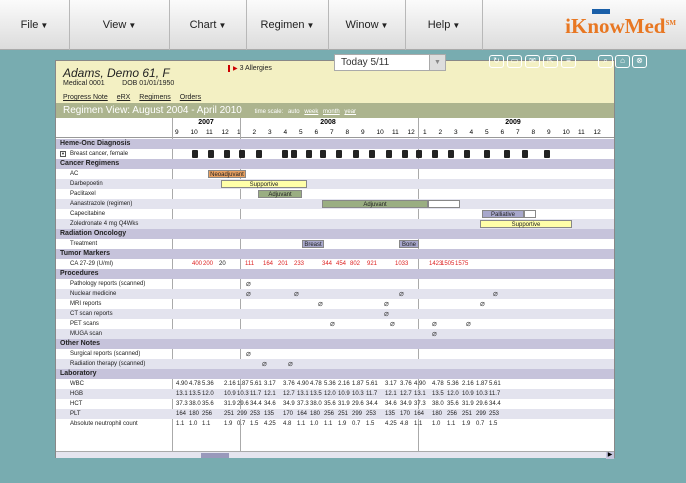 Image resolution: width=686 pixels, height=483 pixels. What do you see at coordinates (335, 324) in the screenshot?
I see `row-pet: PET scans ⌀ ⌀ ⌀ ⌀` at bounding box center [335, 324].